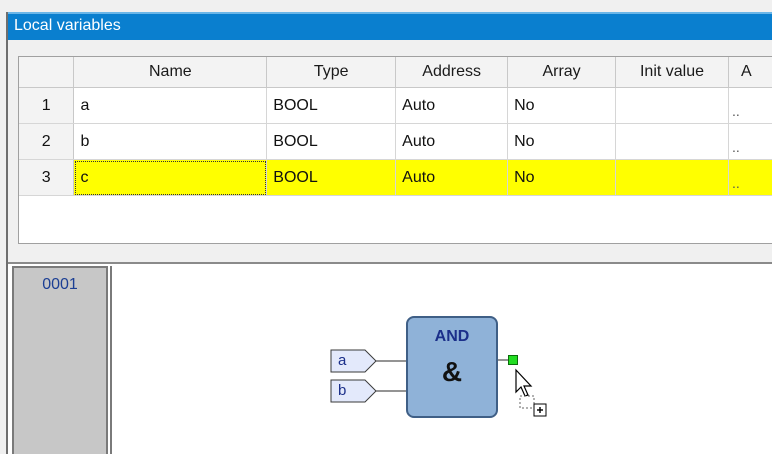  Describe the element at coordinates (562, 72) in the screenshot. I see `column-header-array: Array` at that location.